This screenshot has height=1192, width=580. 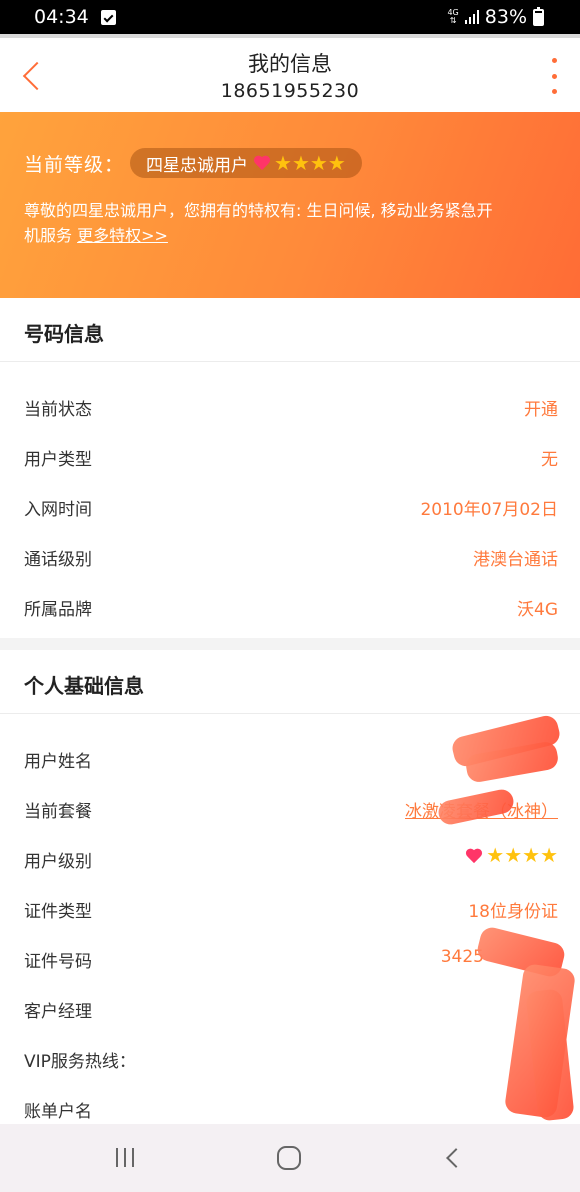 I want to click on network-type-icon: 4G ⇅, so click(x=453, y=16).